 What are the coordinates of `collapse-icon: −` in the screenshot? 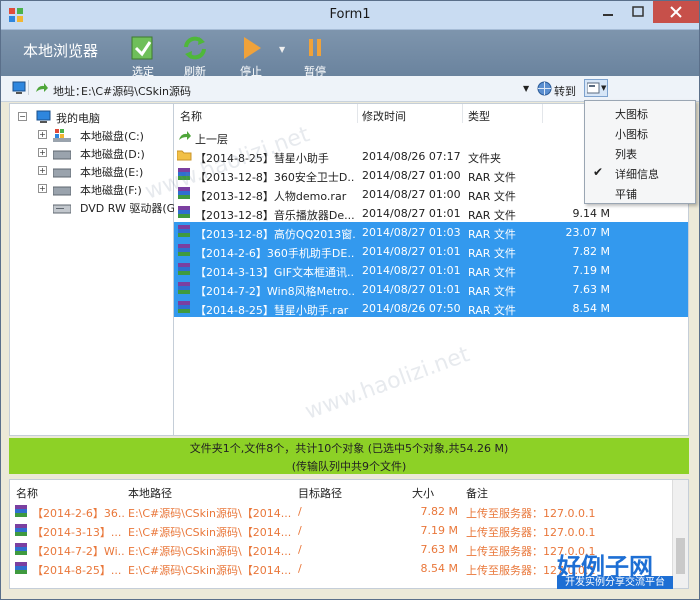 It's located at (22, 116).